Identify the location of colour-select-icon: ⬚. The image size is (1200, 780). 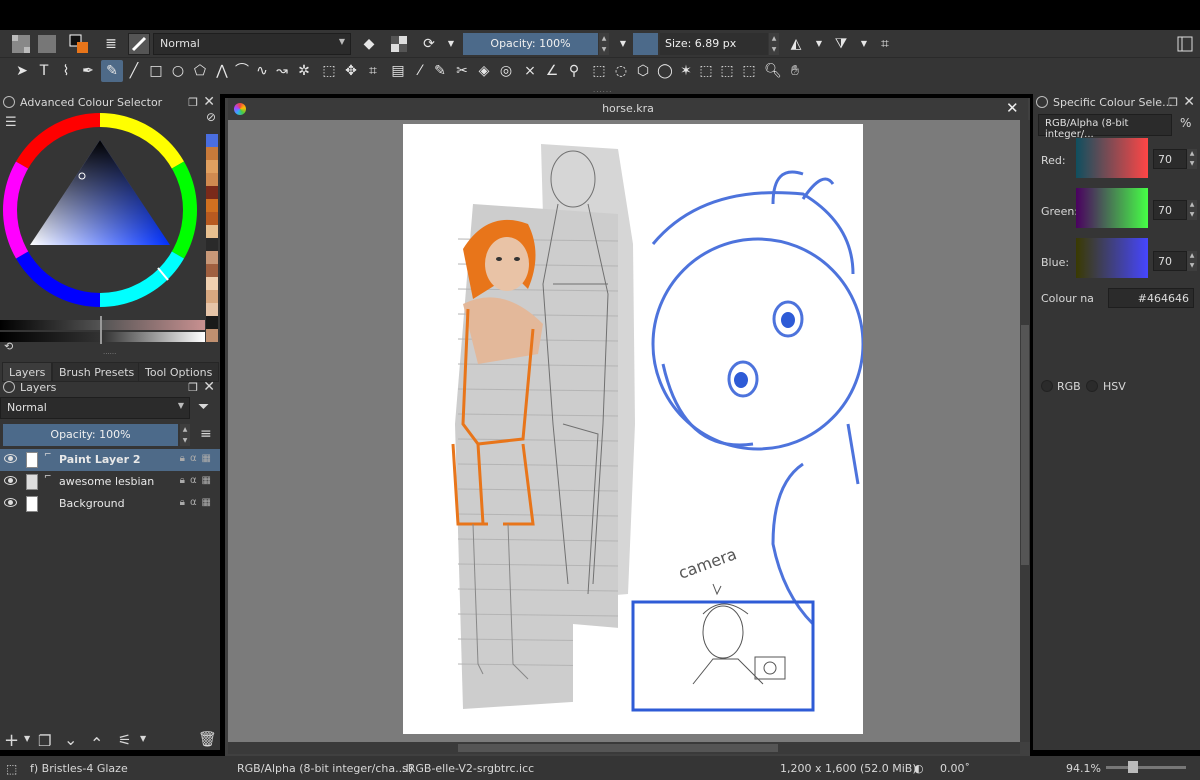
(706, 71).